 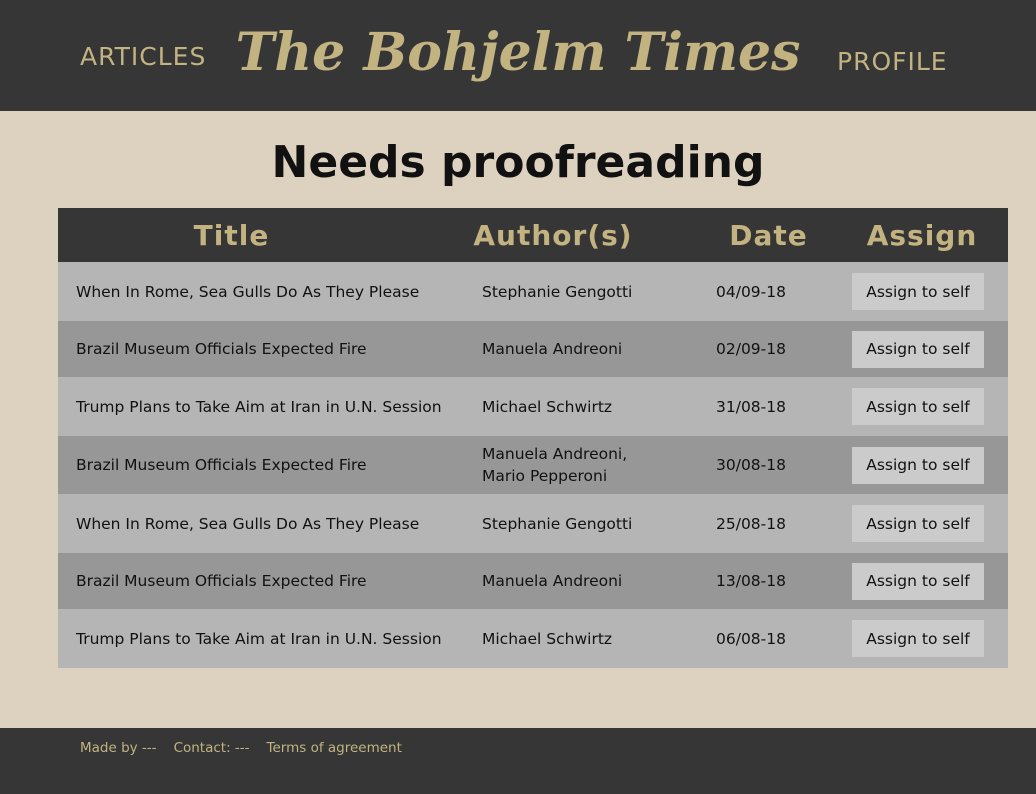 What do you see at coordinates (751, 406) in the screenshot?
I see `article-date: 31/08-18` at bounding box center [751, 406].